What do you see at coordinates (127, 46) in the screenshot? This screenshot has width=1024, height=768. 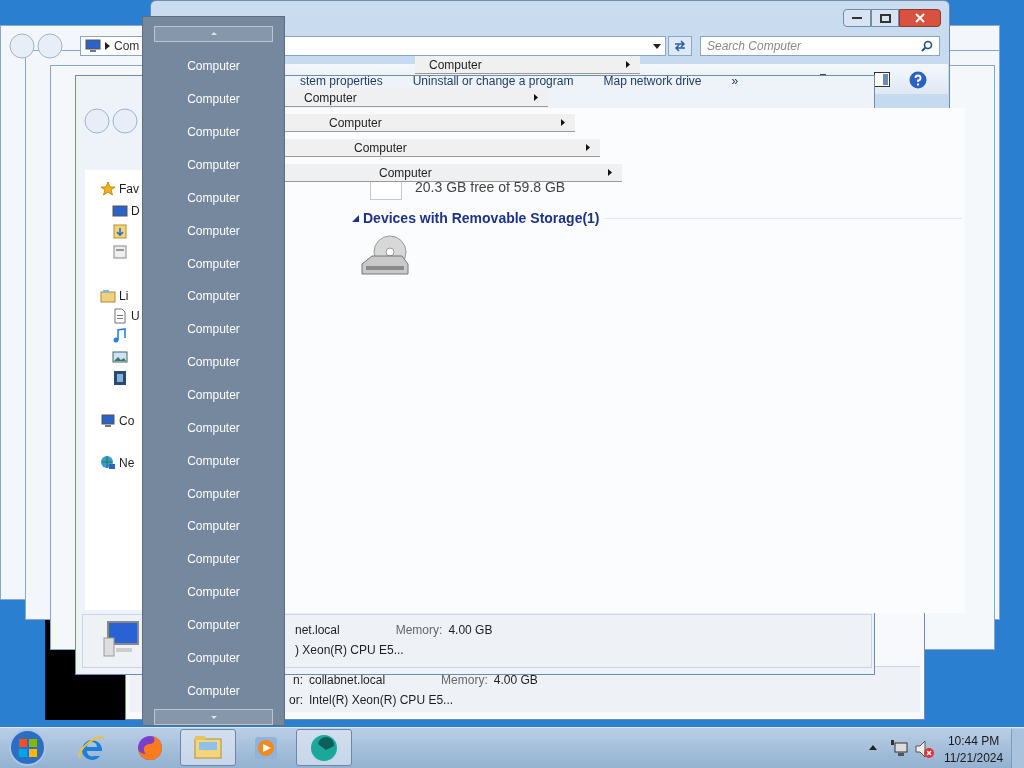 I see `address-text: Com` at bounding box center [127, 46].